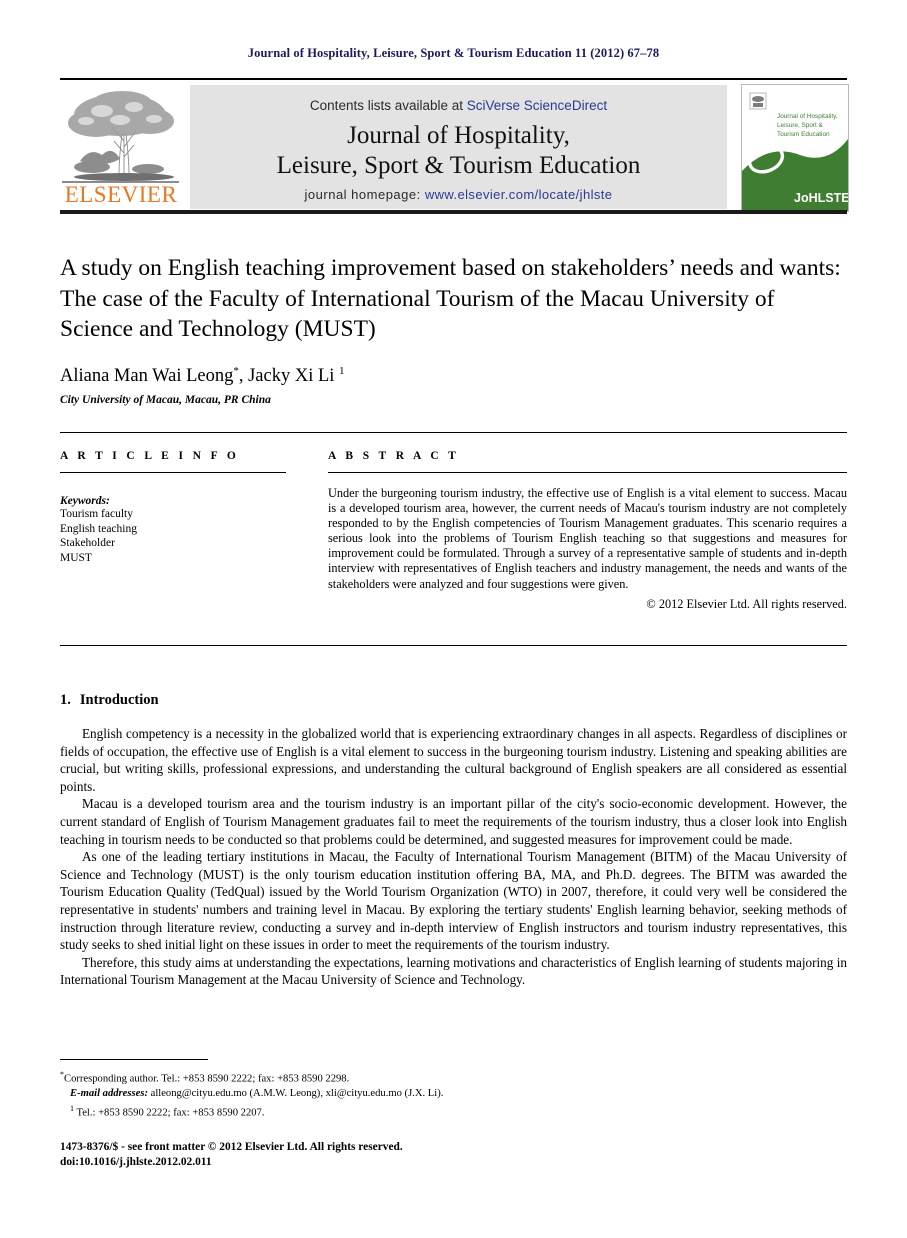  Describe the element at coordinates (519, 194) in the screenshot. I see `homepage-link: www.elsevier.com/locate/jhlste` at that location.